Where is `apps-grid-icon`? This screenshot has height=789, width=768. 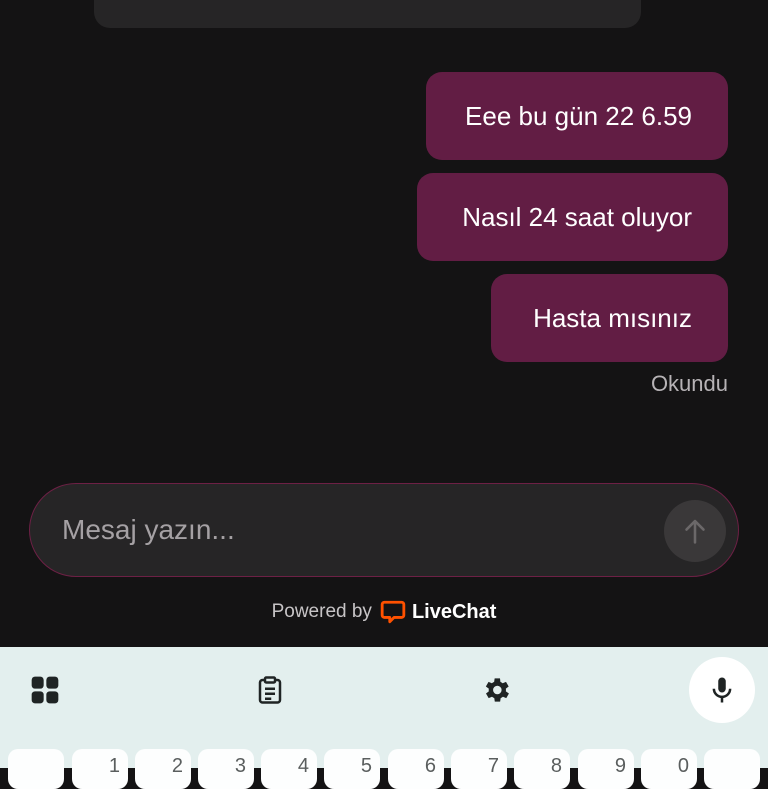
apps-grid-icon is located at coordinates (45, 690).